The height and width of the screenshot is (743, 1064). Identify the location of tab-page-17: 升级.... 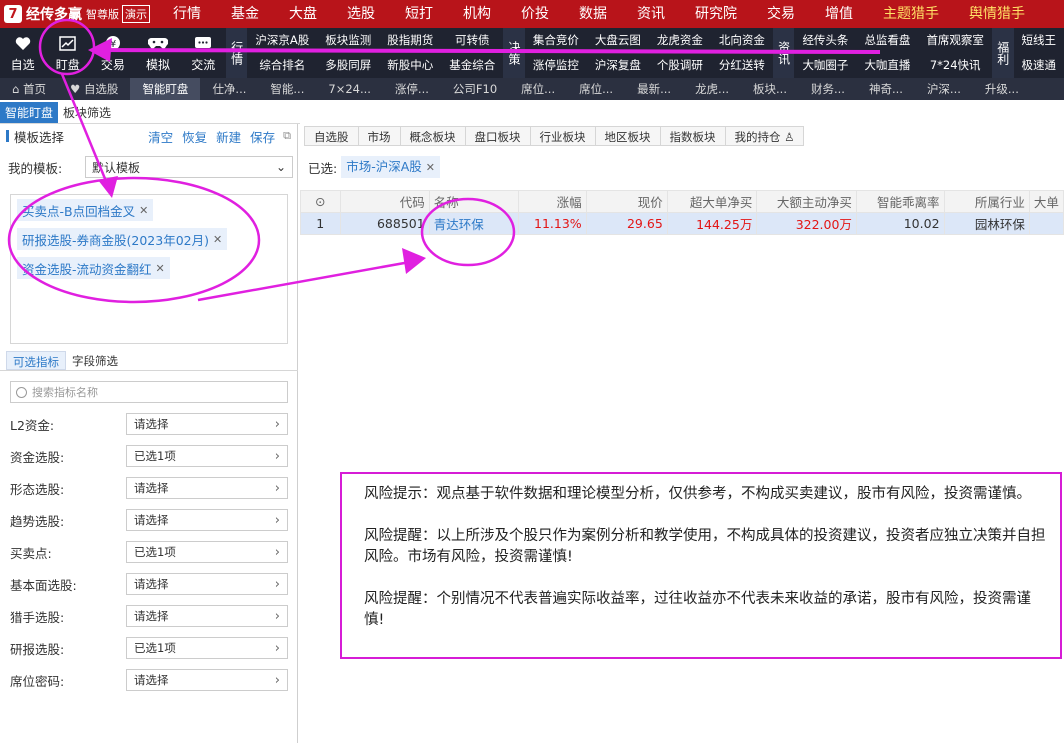
(1002, 89).